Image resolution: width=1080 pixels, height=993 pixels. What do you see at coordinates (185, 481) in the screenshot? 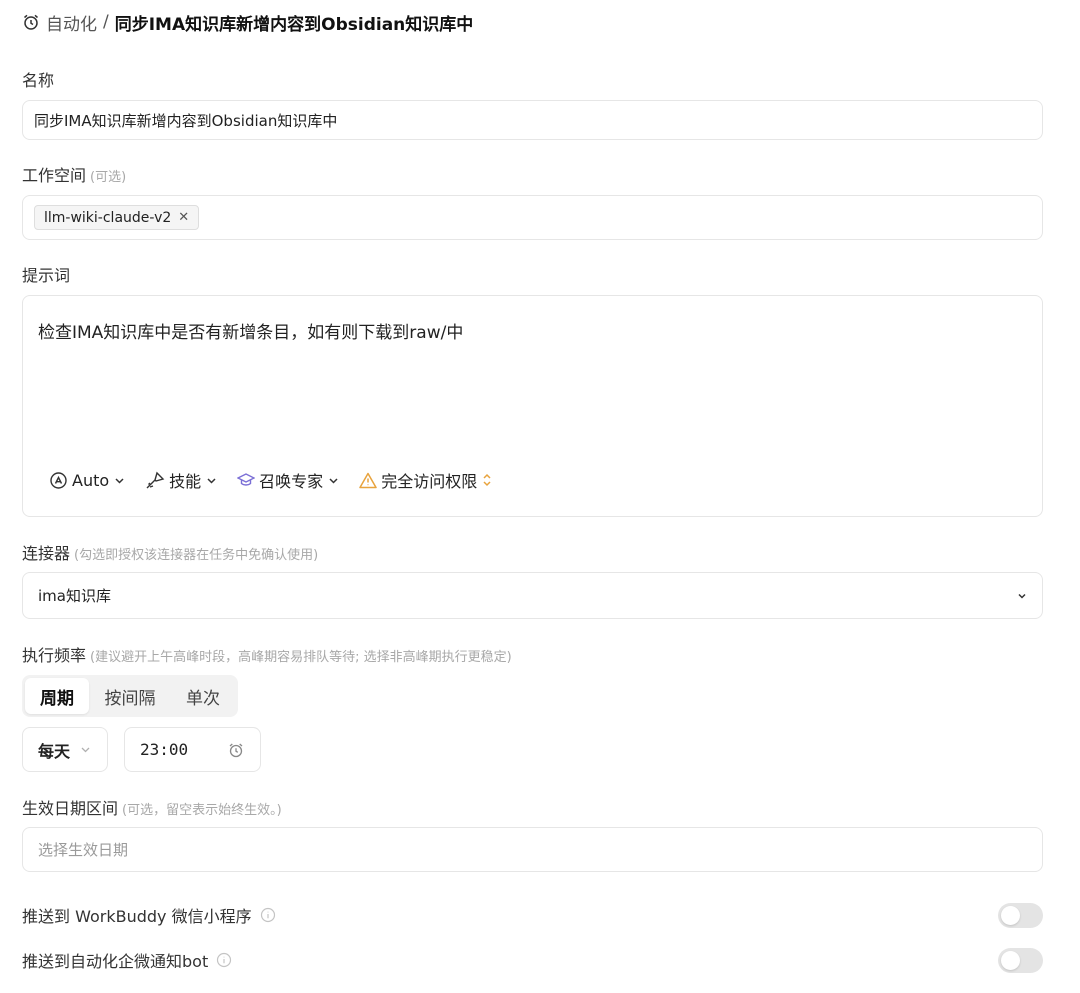
I see `skills-label: 技能` at bounding box center [185, 481].